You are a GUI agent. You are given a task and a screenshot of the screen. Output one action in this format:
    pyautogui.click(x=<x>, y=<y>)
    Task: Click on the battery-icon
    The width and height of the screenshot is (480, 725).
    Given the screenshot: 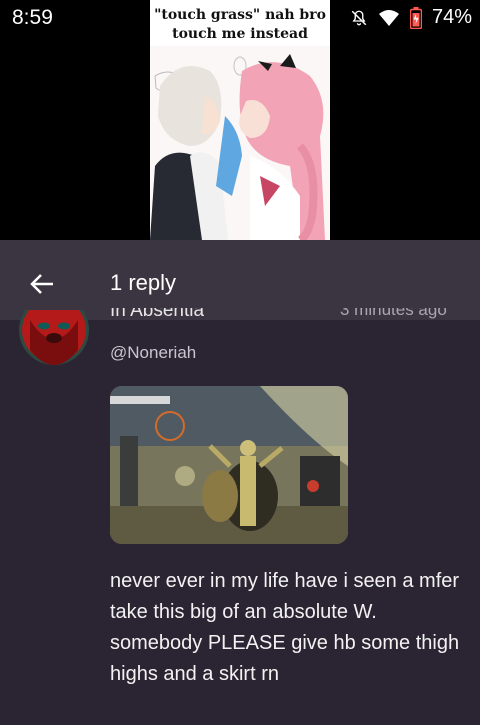 What is the action you would take?
    pyautogui.click(x=415, y=17)
    